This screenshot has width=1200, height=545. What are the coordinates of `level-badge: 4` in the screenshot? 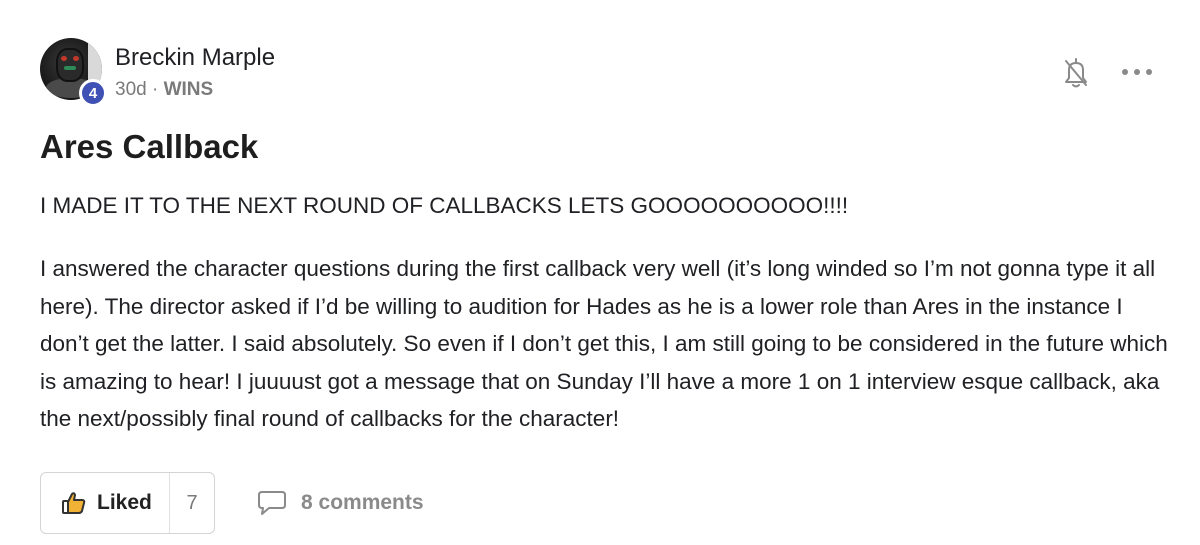 It's located at (93, 93).